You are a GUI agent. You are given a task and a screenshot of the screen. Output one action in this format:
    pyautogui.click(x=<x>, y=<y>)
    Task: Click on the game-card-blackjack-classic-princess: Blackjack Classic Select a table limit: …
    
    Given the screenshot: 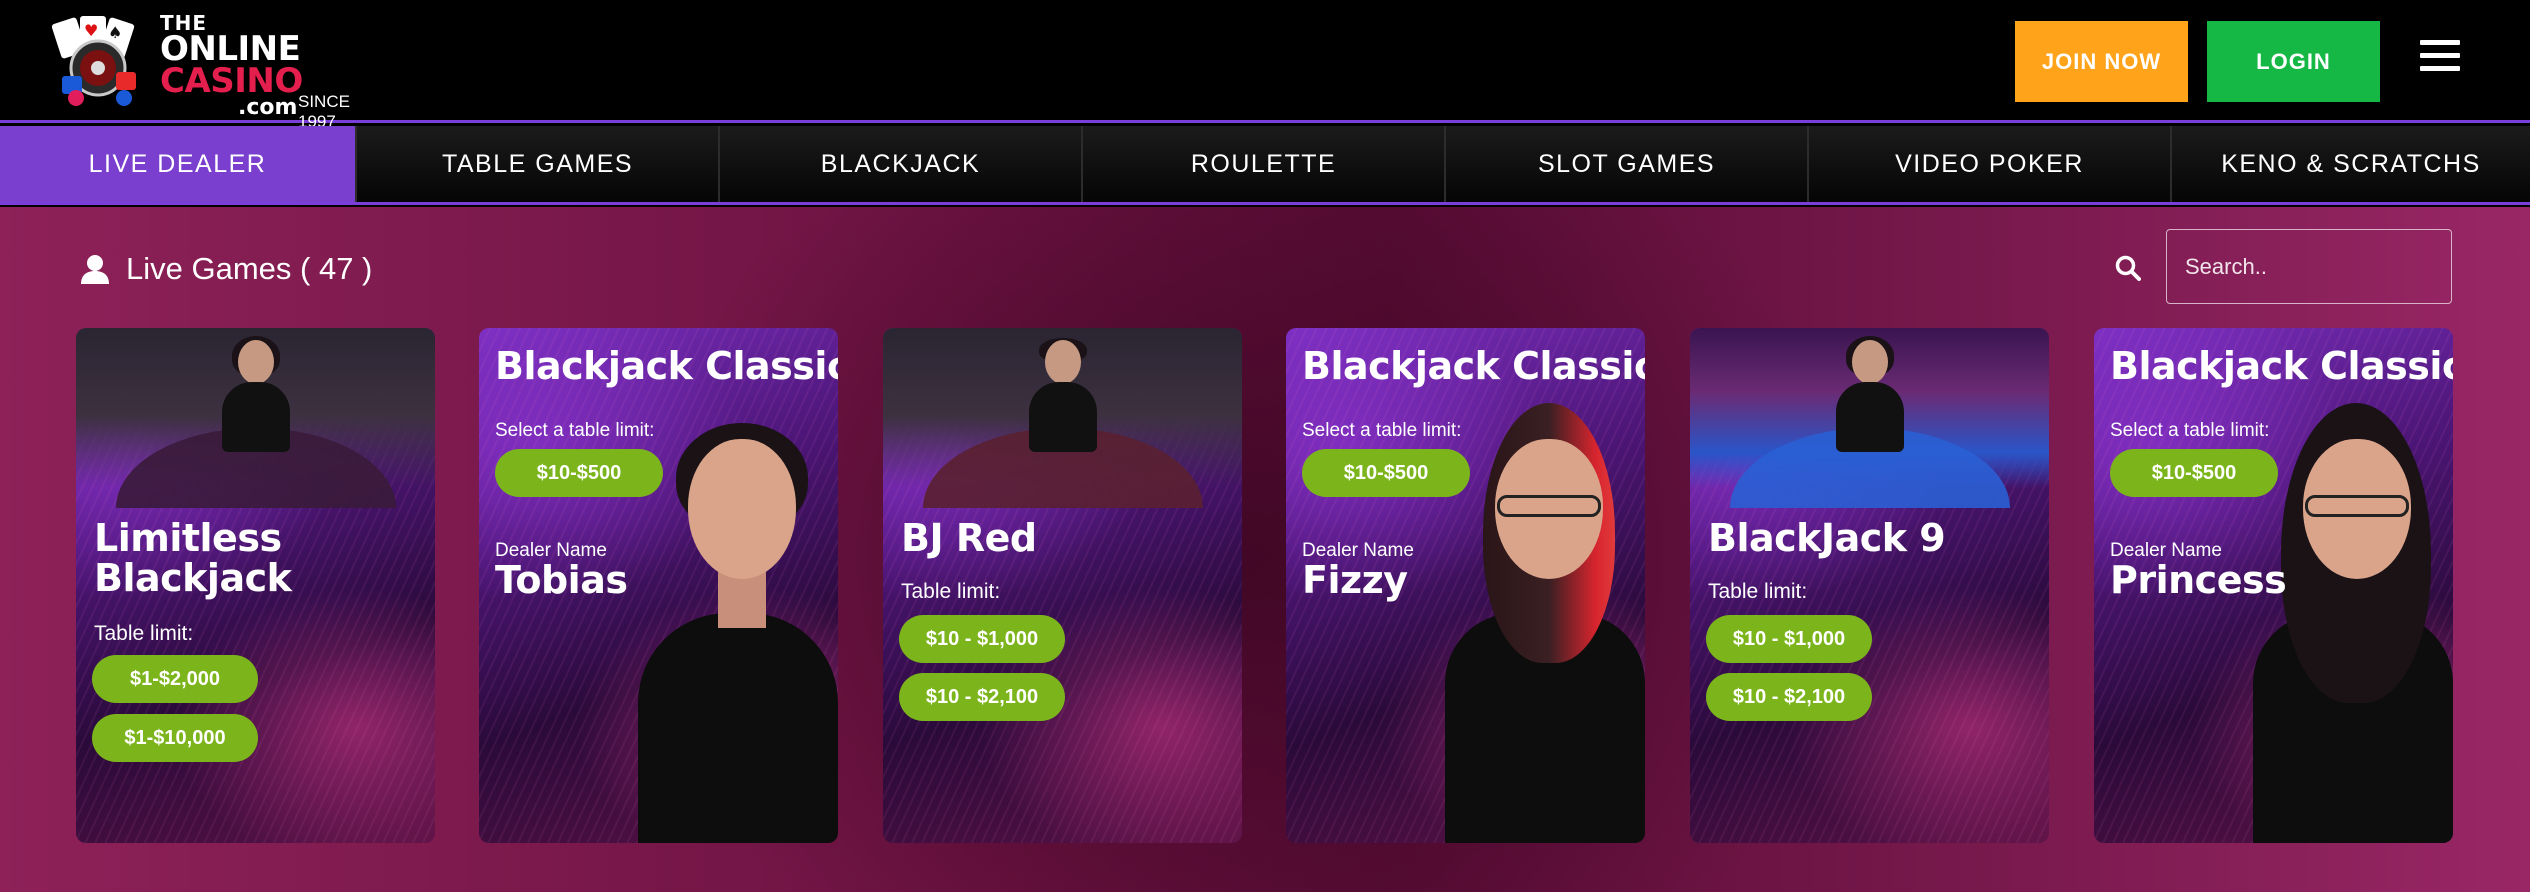 What is the action you would take?
    pyautogui.click(x=2273, y=585)
    